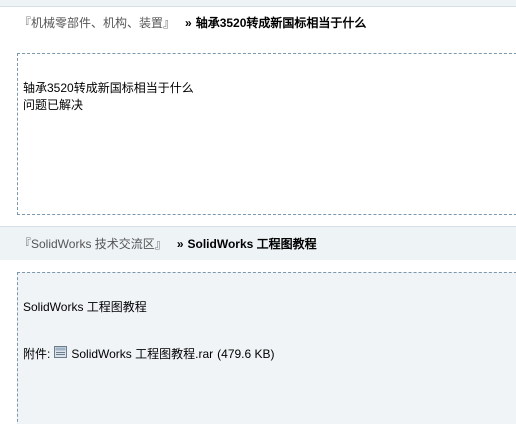 The image size is (516, 424). I want to click on thread-title: » 轴承3520转成新国标相当于什么, so click(275, 23).